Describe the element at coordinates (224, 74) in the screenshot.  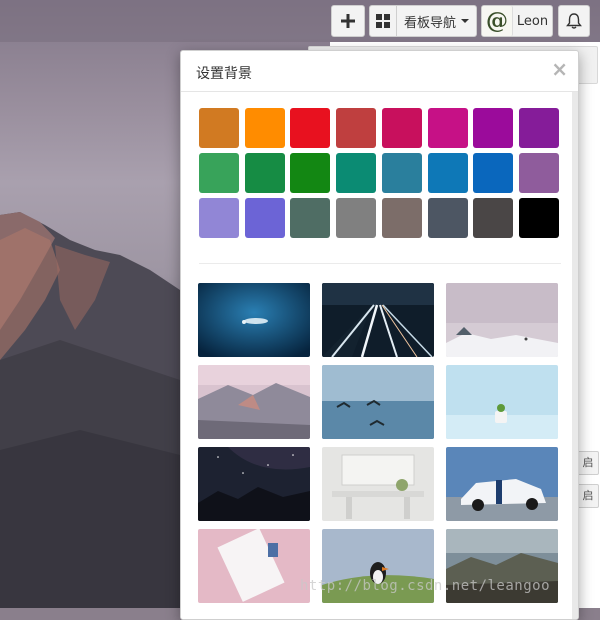
I see `dialog-title: 设置背景` at that location.